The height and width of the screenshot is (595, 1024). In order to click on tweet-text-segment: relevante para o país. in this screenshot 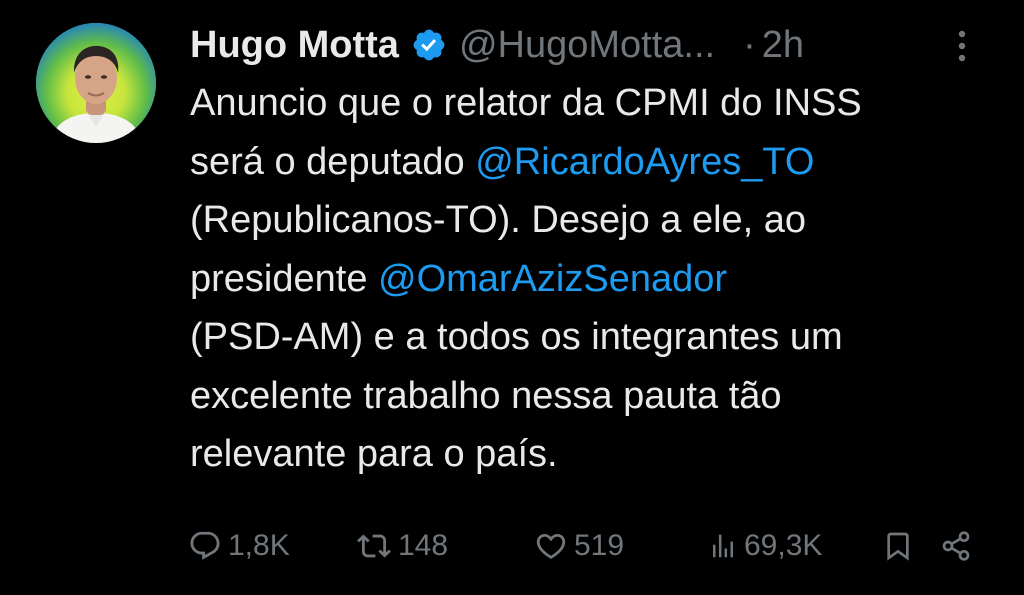, I will do `click(374, 454)`.